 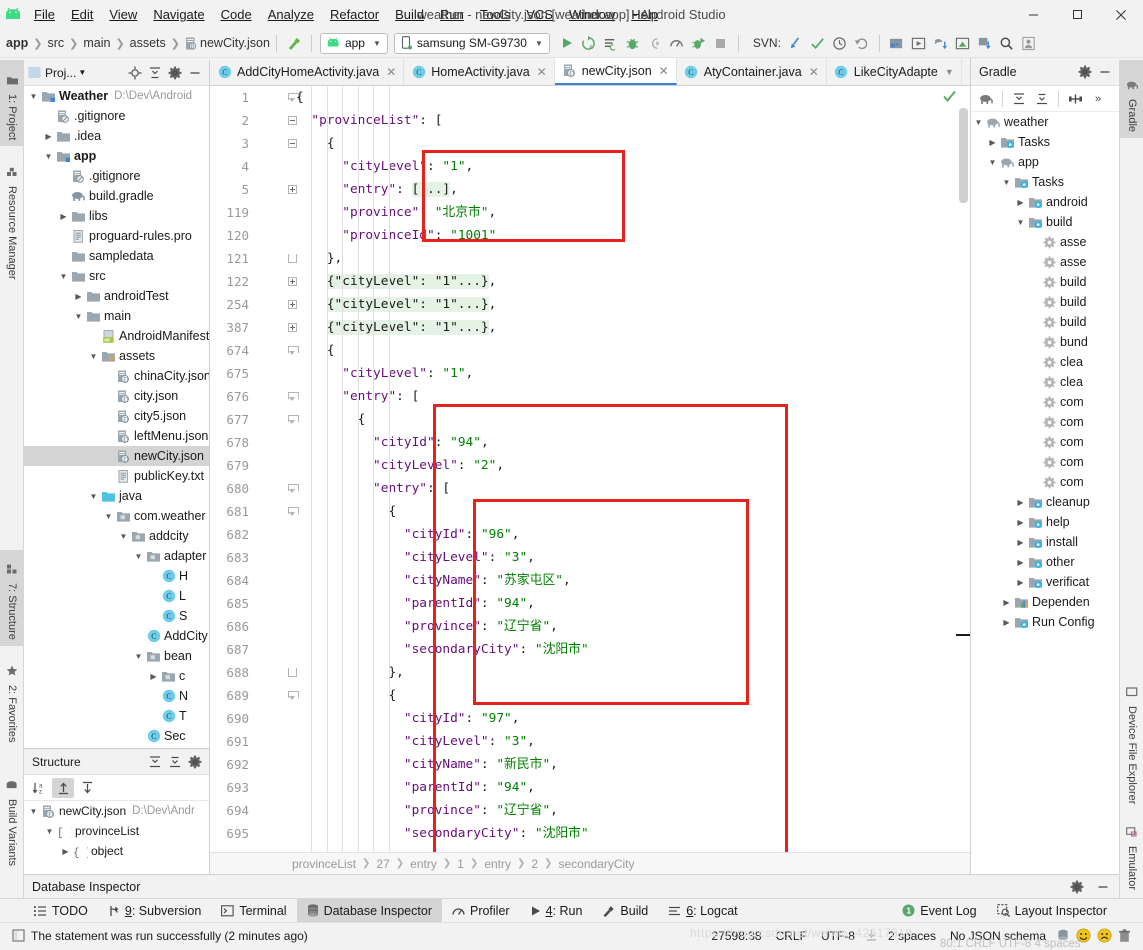 What do you see at coordinates (116, 576) in the screenshot?
I see `project-tree-row: CH` at bounding box center [116, 576].